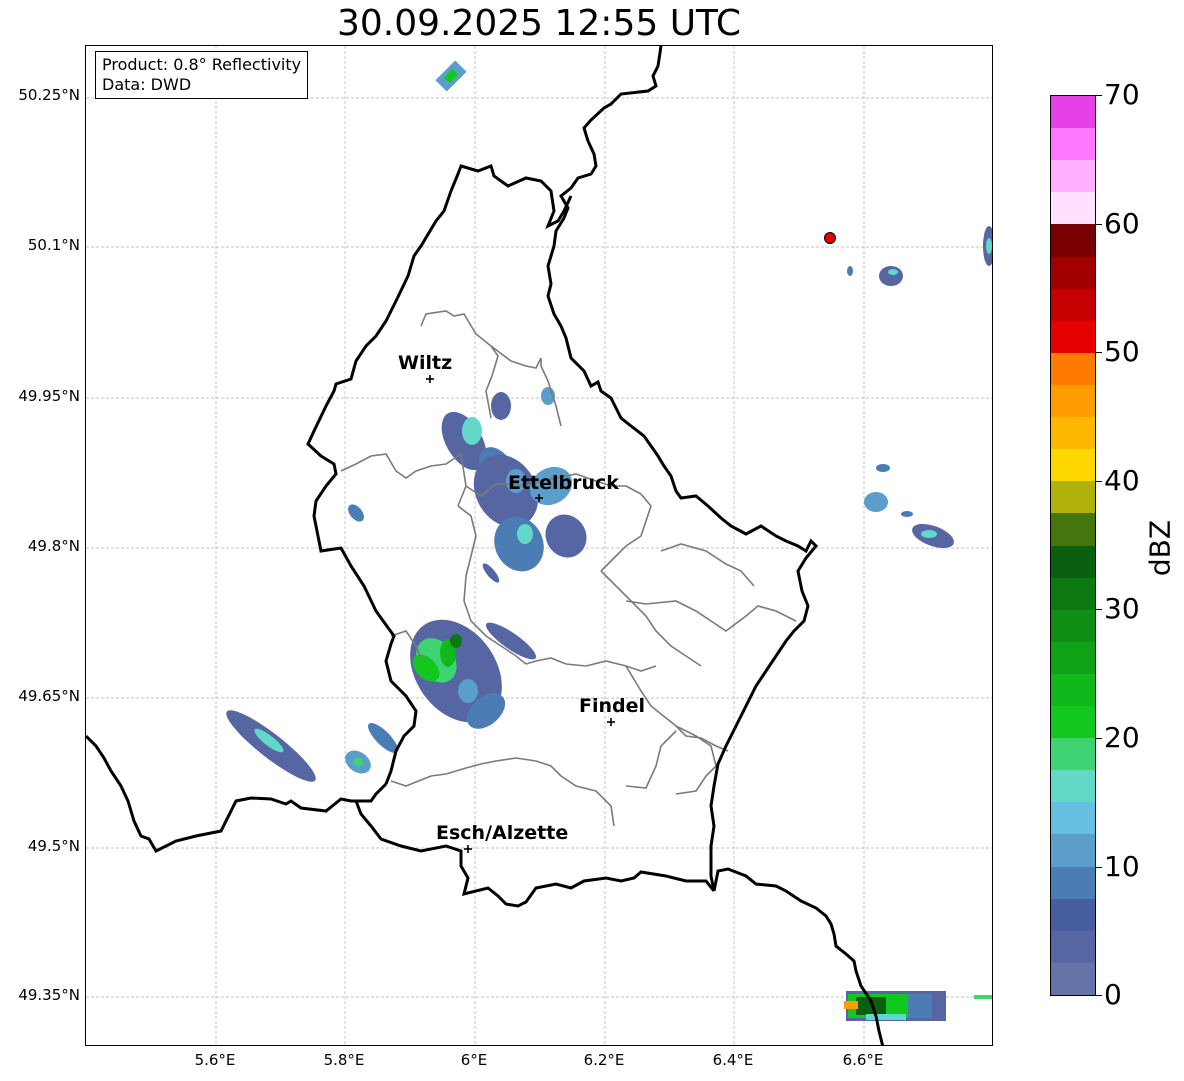  What do you see at coordinates (612, 706) in the screenshot?
I see `city-label-findel: Findel` at bounding box center [612, 706].